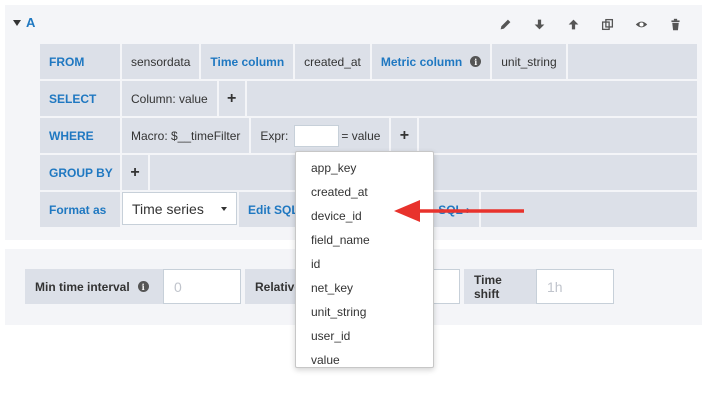  What do you see at coordinates (168, 208) in the screenshot?
I see `format-select-value: Time series` at bounding box center [168, 208].